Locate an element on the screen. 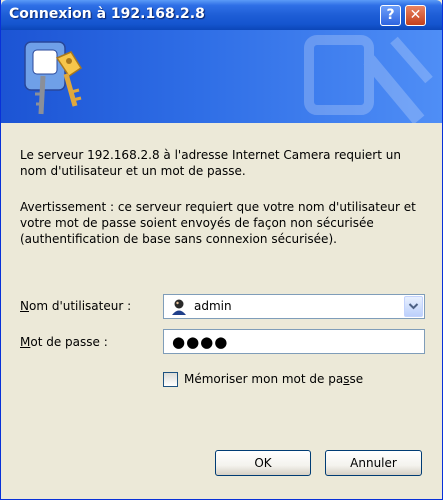 The image size is (443, 500). remember-password-label: Mémoriser mon mot de passe is located at coordinates (273, 379).